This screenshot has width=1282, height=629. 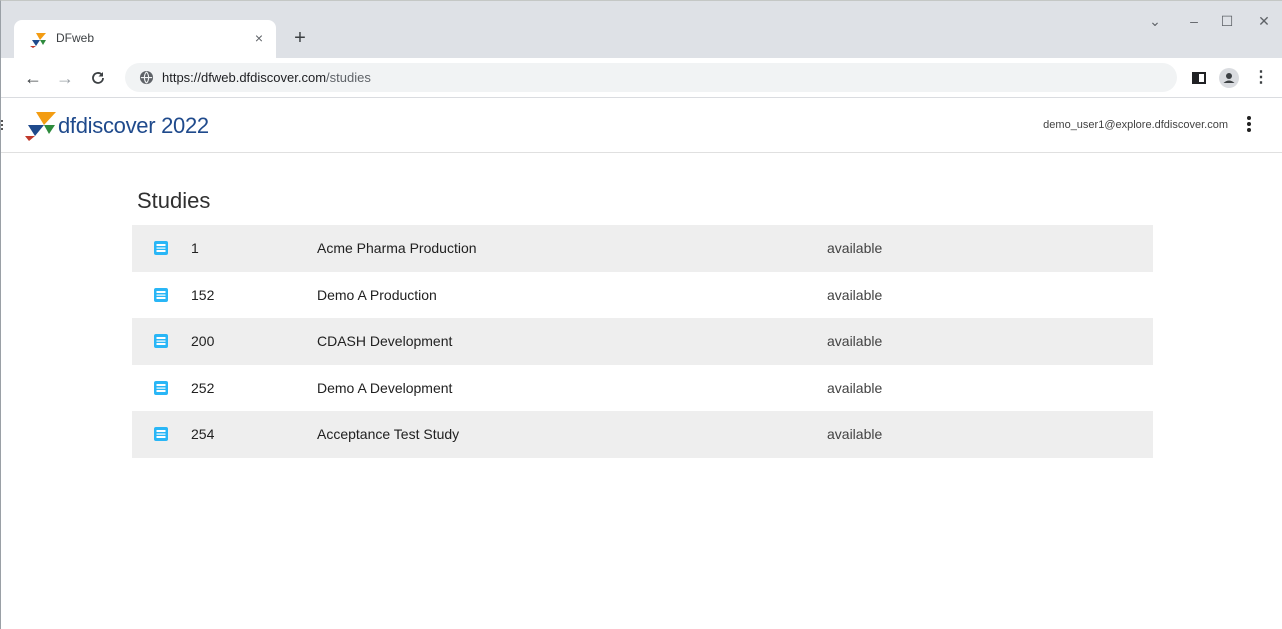 What do you see at coordinates (1135, 125) in the screenshot?
I see `user-email: demo_user1@explore.dfdiscover.com` at bounding box center [1135, 125].